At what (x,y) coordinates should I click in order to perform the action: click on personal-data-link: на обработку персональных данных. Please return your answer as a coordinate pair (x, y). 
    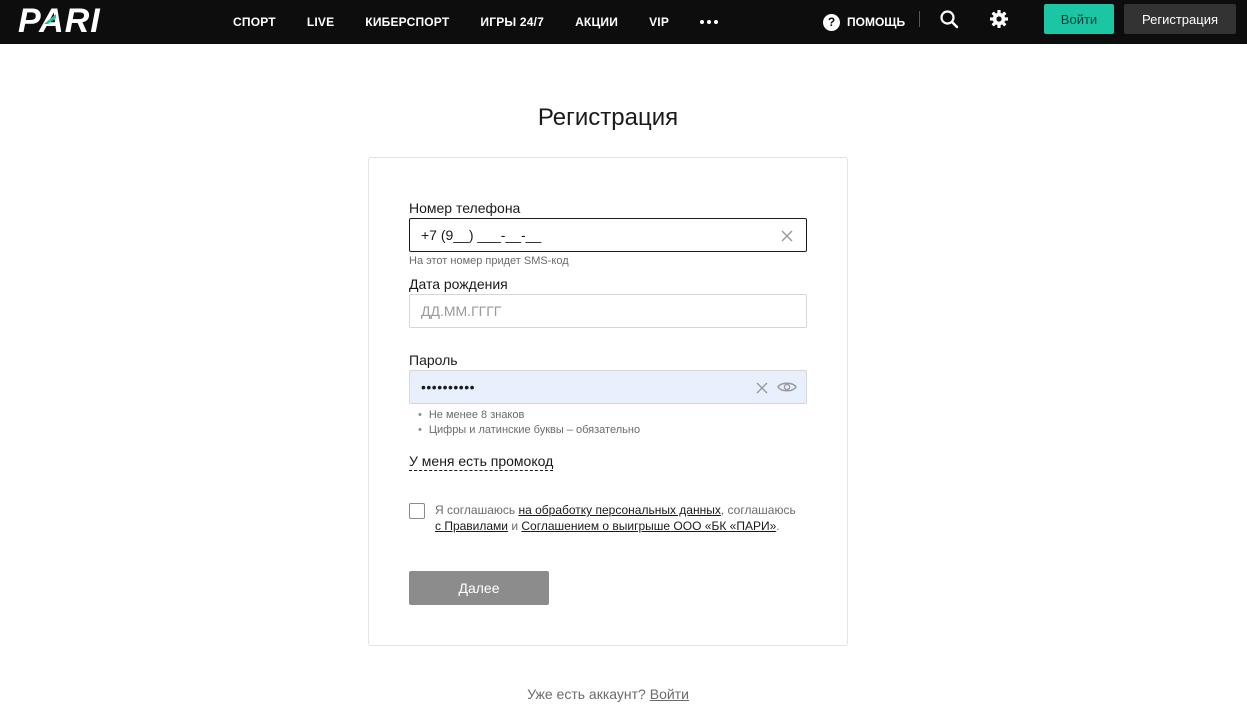
    Looking at the image, I should click on (619, 510).